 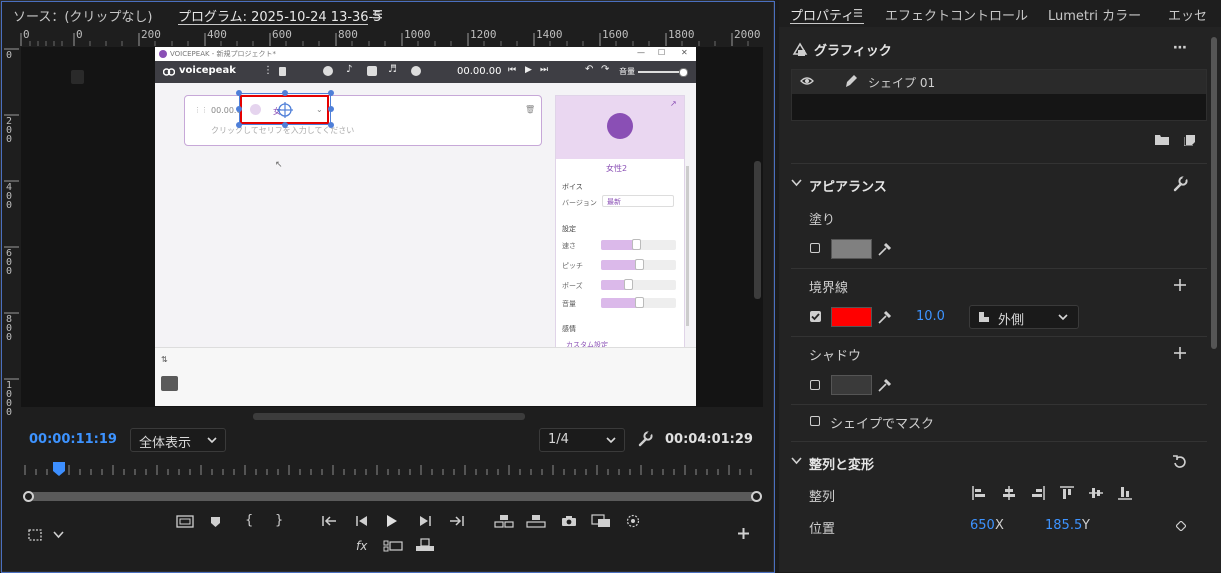 What do you see at coordinates (544, 70) in the screenshot?
I see `skip-forward-icon: ⏭` at bounding box center [544, 70].